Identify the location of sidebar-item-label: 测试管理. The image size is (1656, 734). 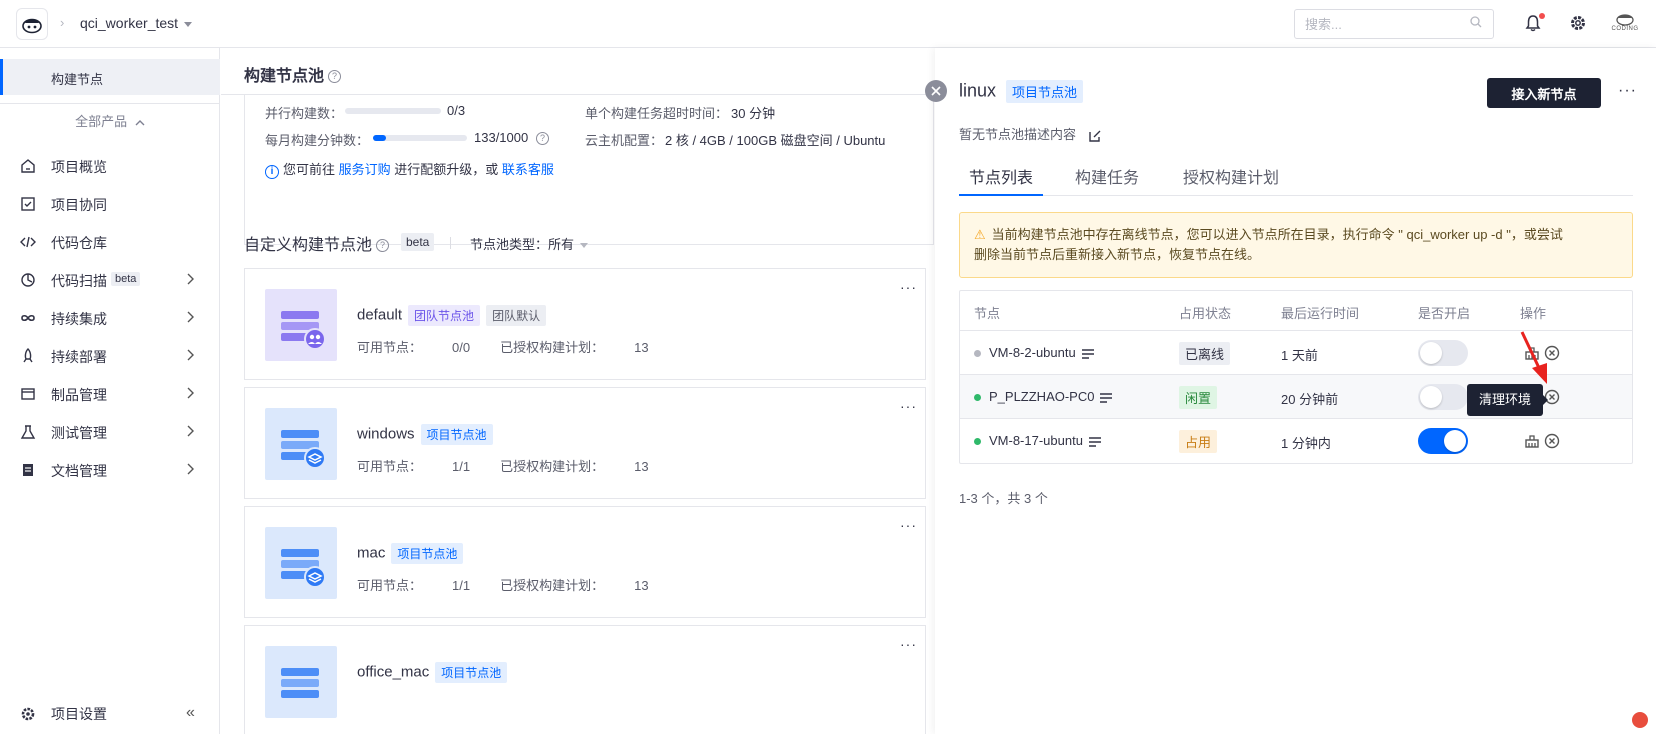
(79, 433).